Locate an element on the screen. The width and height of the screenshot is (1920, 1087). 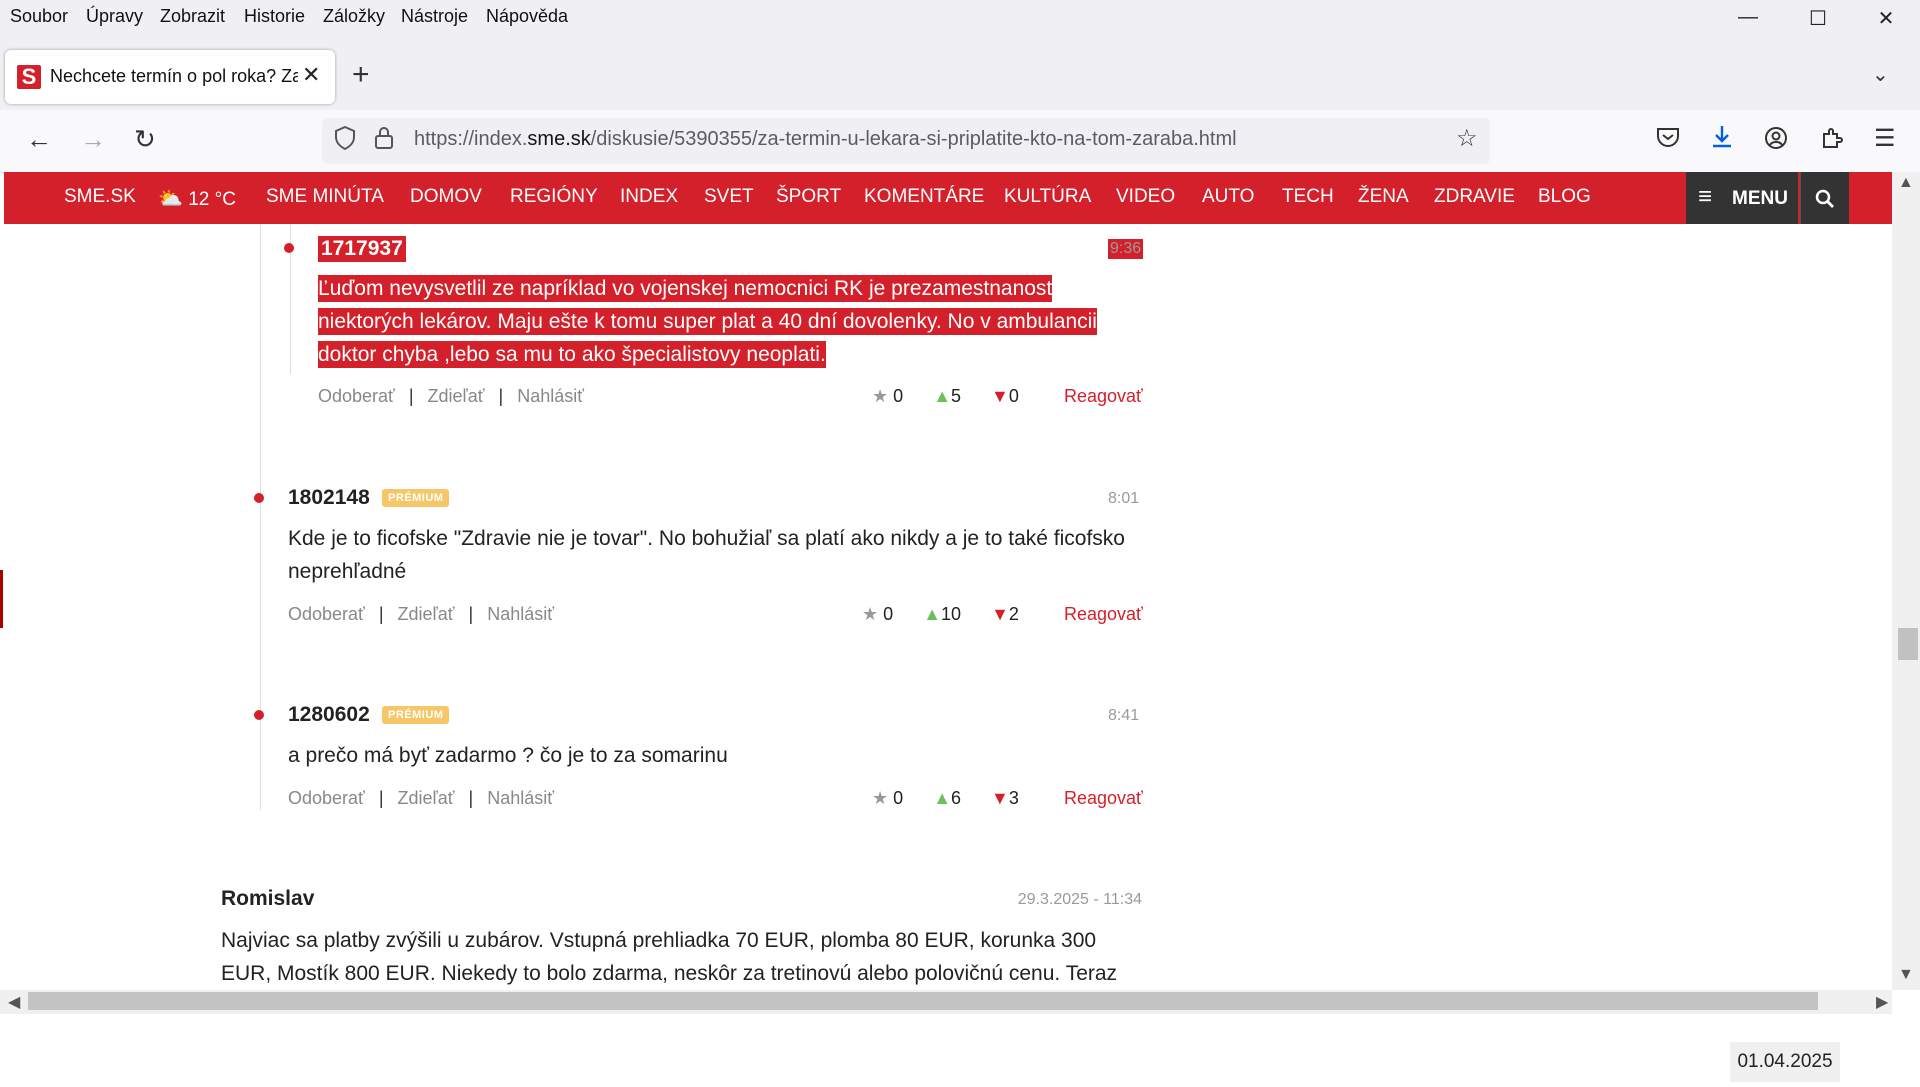
menu-lines-icon: ≡ is located at coordinates (1705, 196).